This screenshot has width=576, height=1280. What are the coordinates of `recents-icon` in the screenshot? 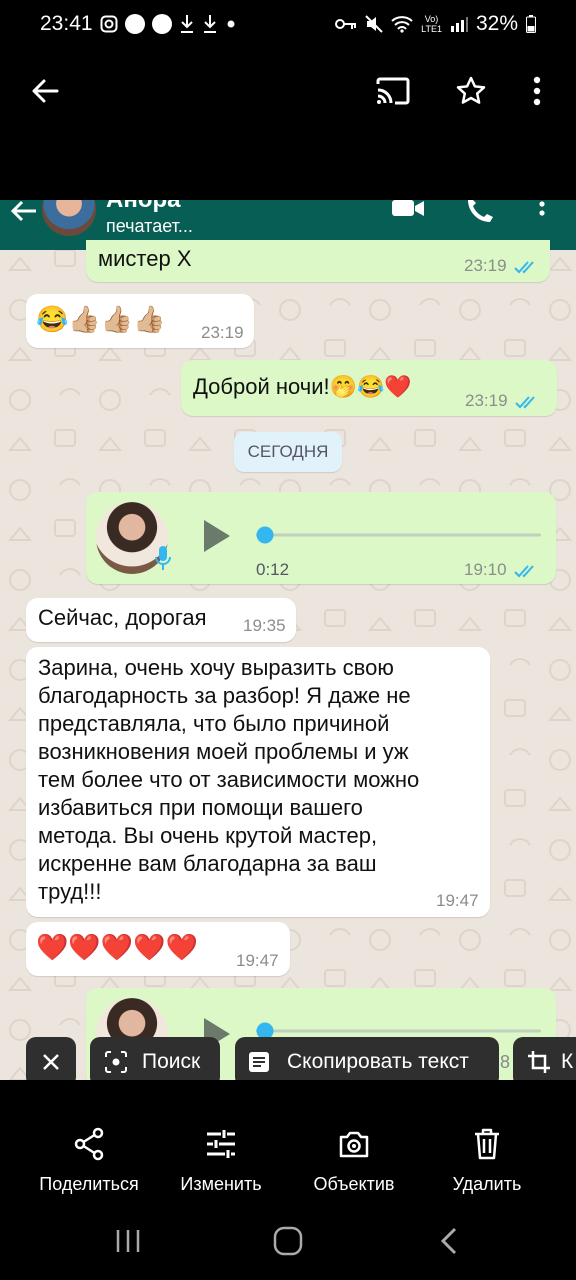 It's located at (128, 1241).